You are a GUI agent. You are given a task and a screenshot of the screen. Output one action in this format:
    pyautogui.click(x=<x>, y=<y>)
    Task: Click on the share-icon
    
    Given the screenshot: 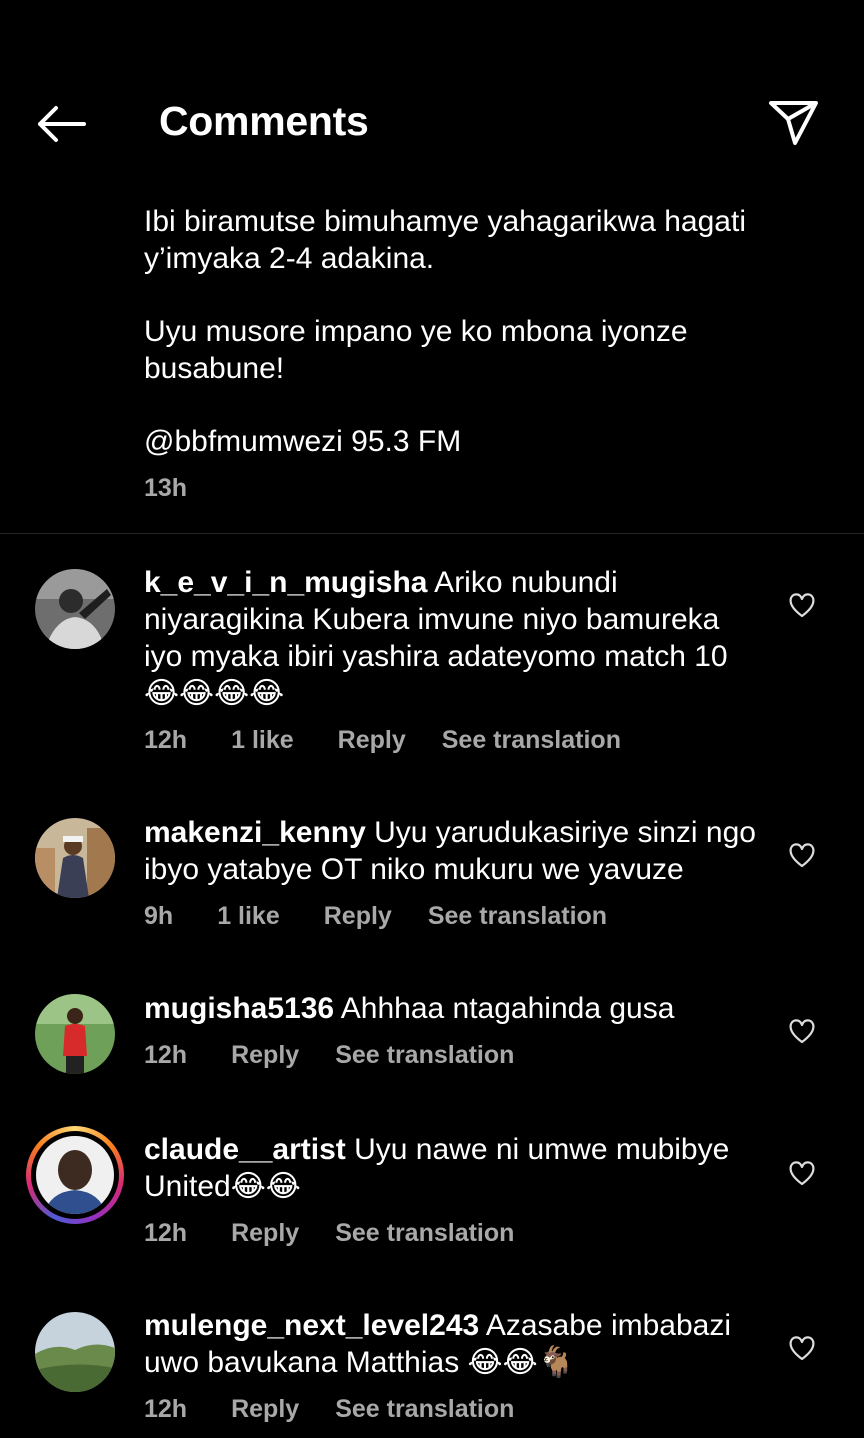 What is the action you would take?
    pyautogui.click(x=794, y=123)
    